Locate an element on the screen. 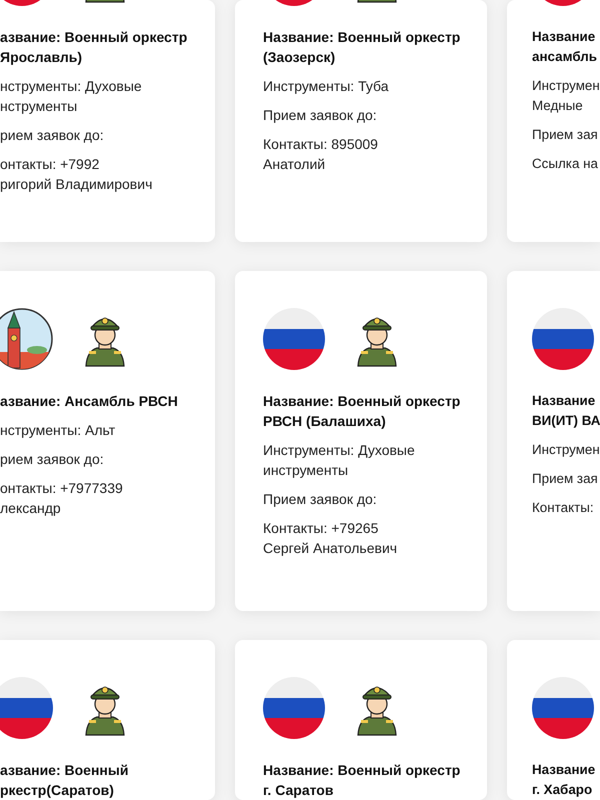 The image size is (600, 800). card-title: Название ансамбль is located at coordinates (565, 47).